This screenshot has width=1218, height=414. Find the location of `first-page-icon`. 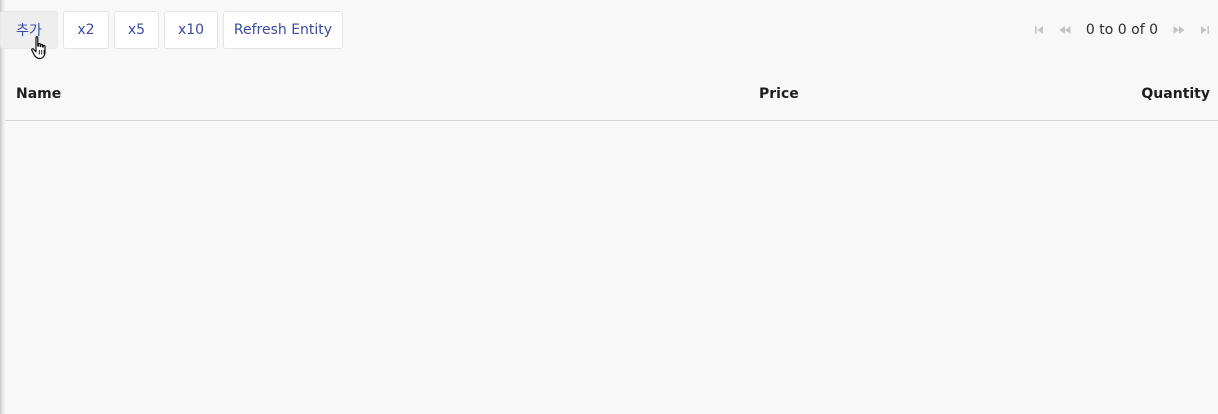

first-page-icon is located at coordinates (1039, 30).